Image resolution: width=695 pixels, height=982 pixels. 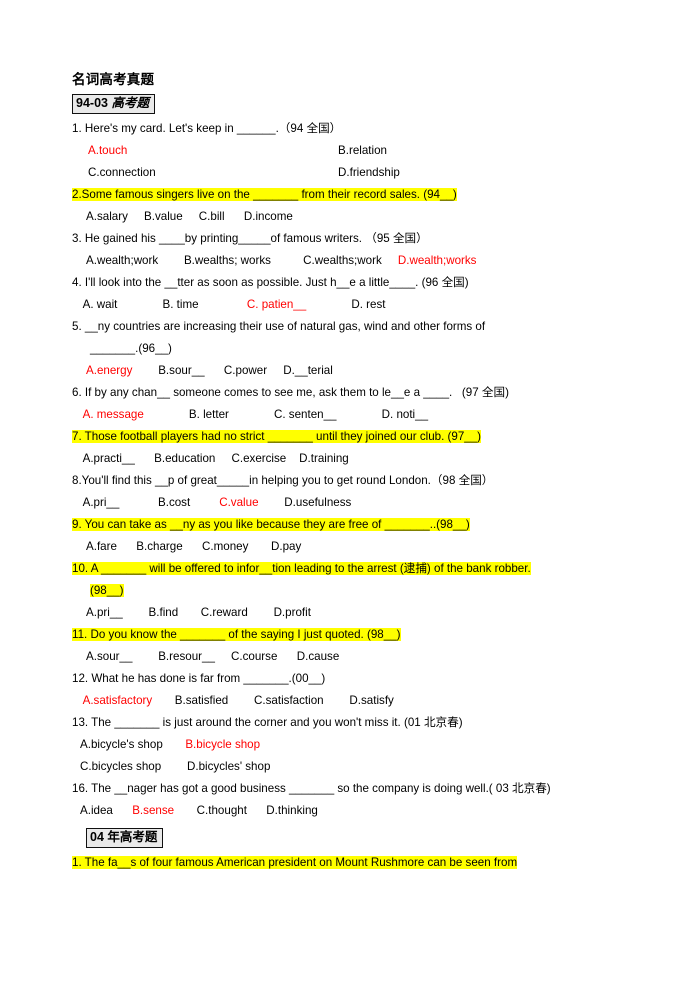 What do you see at coordinates (159, 546) in the screenshot?
I see `option-q9-b: B.charge` at bounding box center [159, 546].